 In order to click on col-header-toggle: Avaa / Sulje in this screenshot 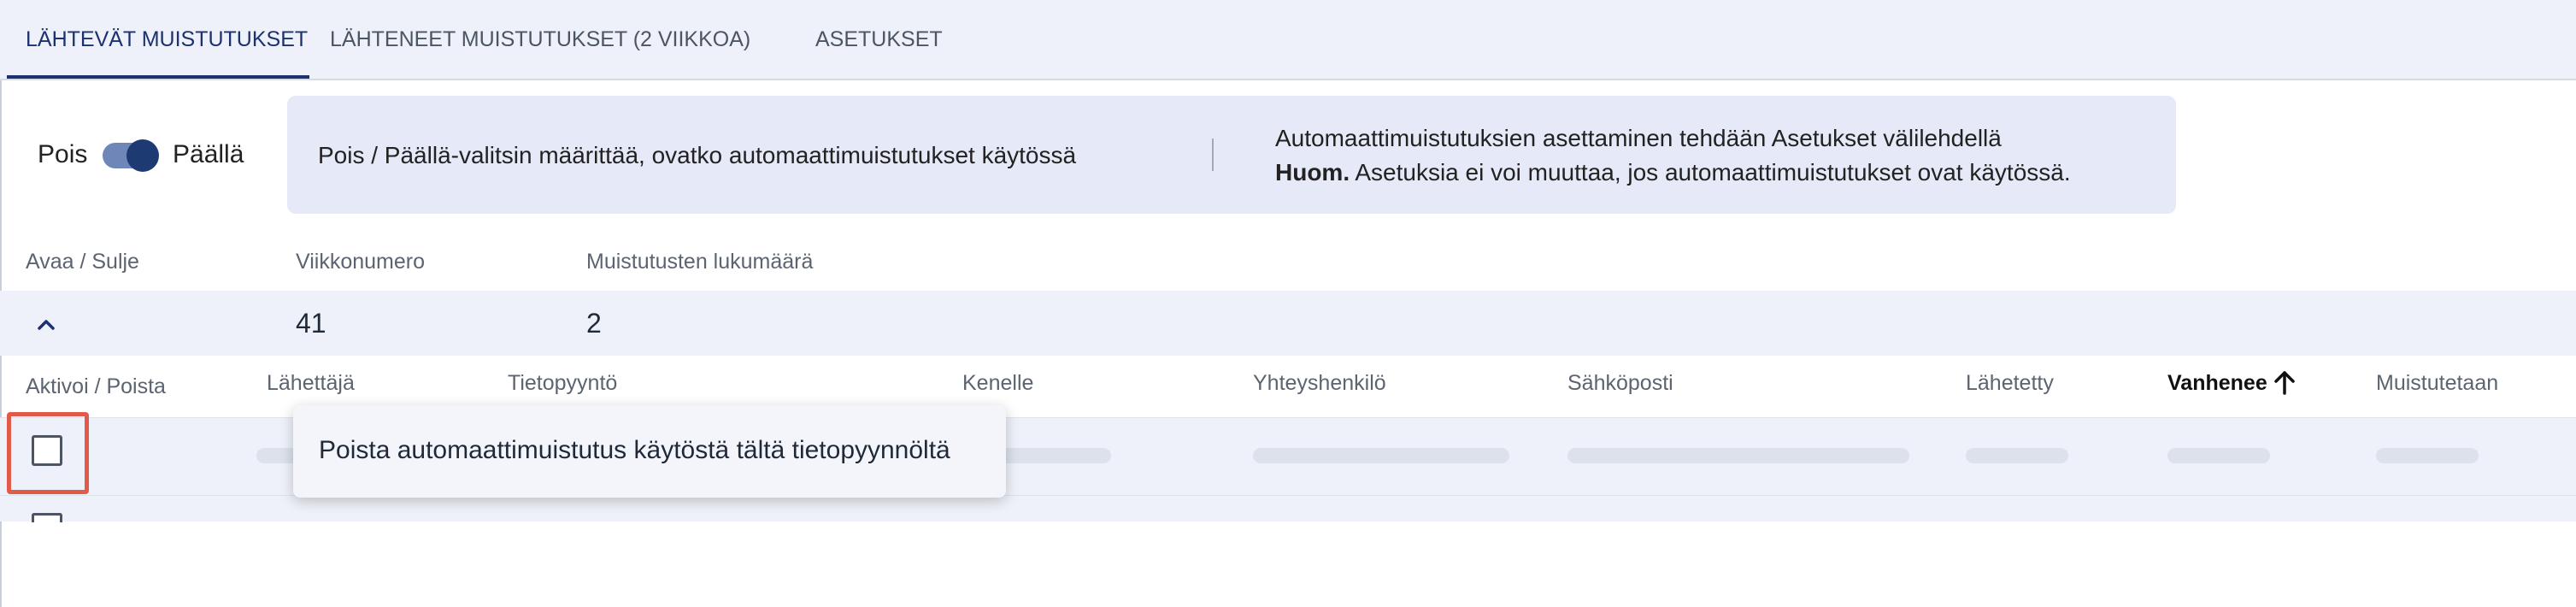, I will do `click(82, 262)`.